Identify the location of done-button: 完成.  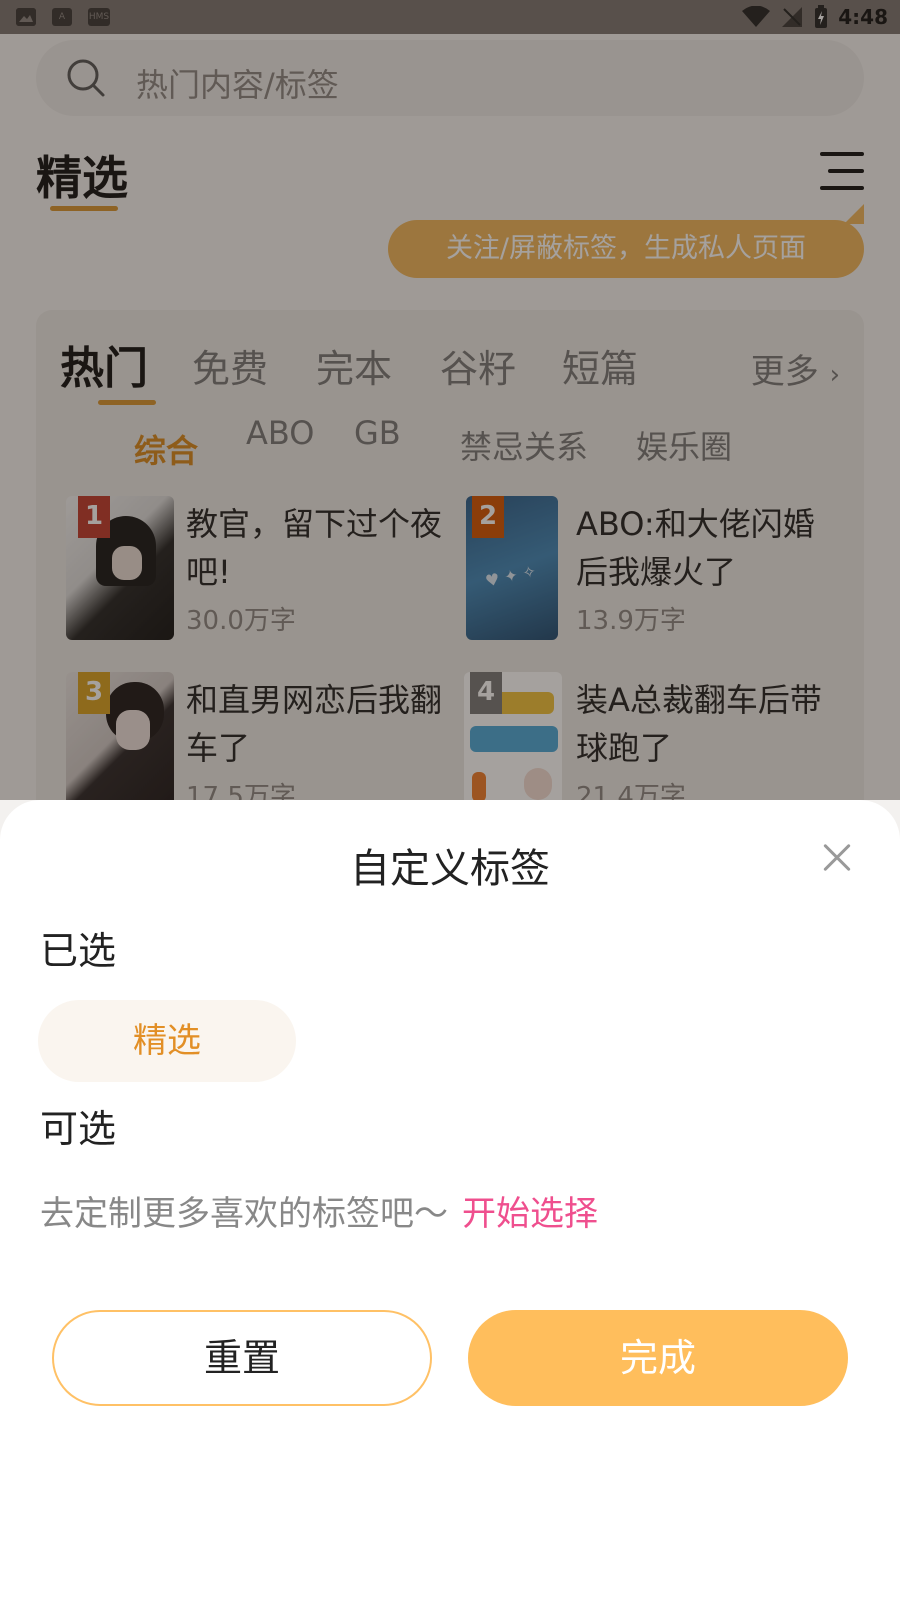
(658, 1358).